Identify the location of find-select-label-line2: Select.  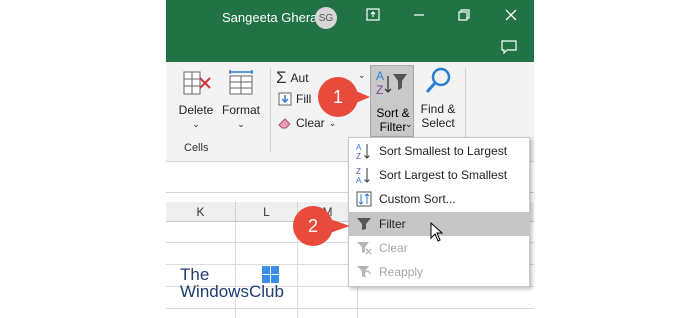
(438, 123).